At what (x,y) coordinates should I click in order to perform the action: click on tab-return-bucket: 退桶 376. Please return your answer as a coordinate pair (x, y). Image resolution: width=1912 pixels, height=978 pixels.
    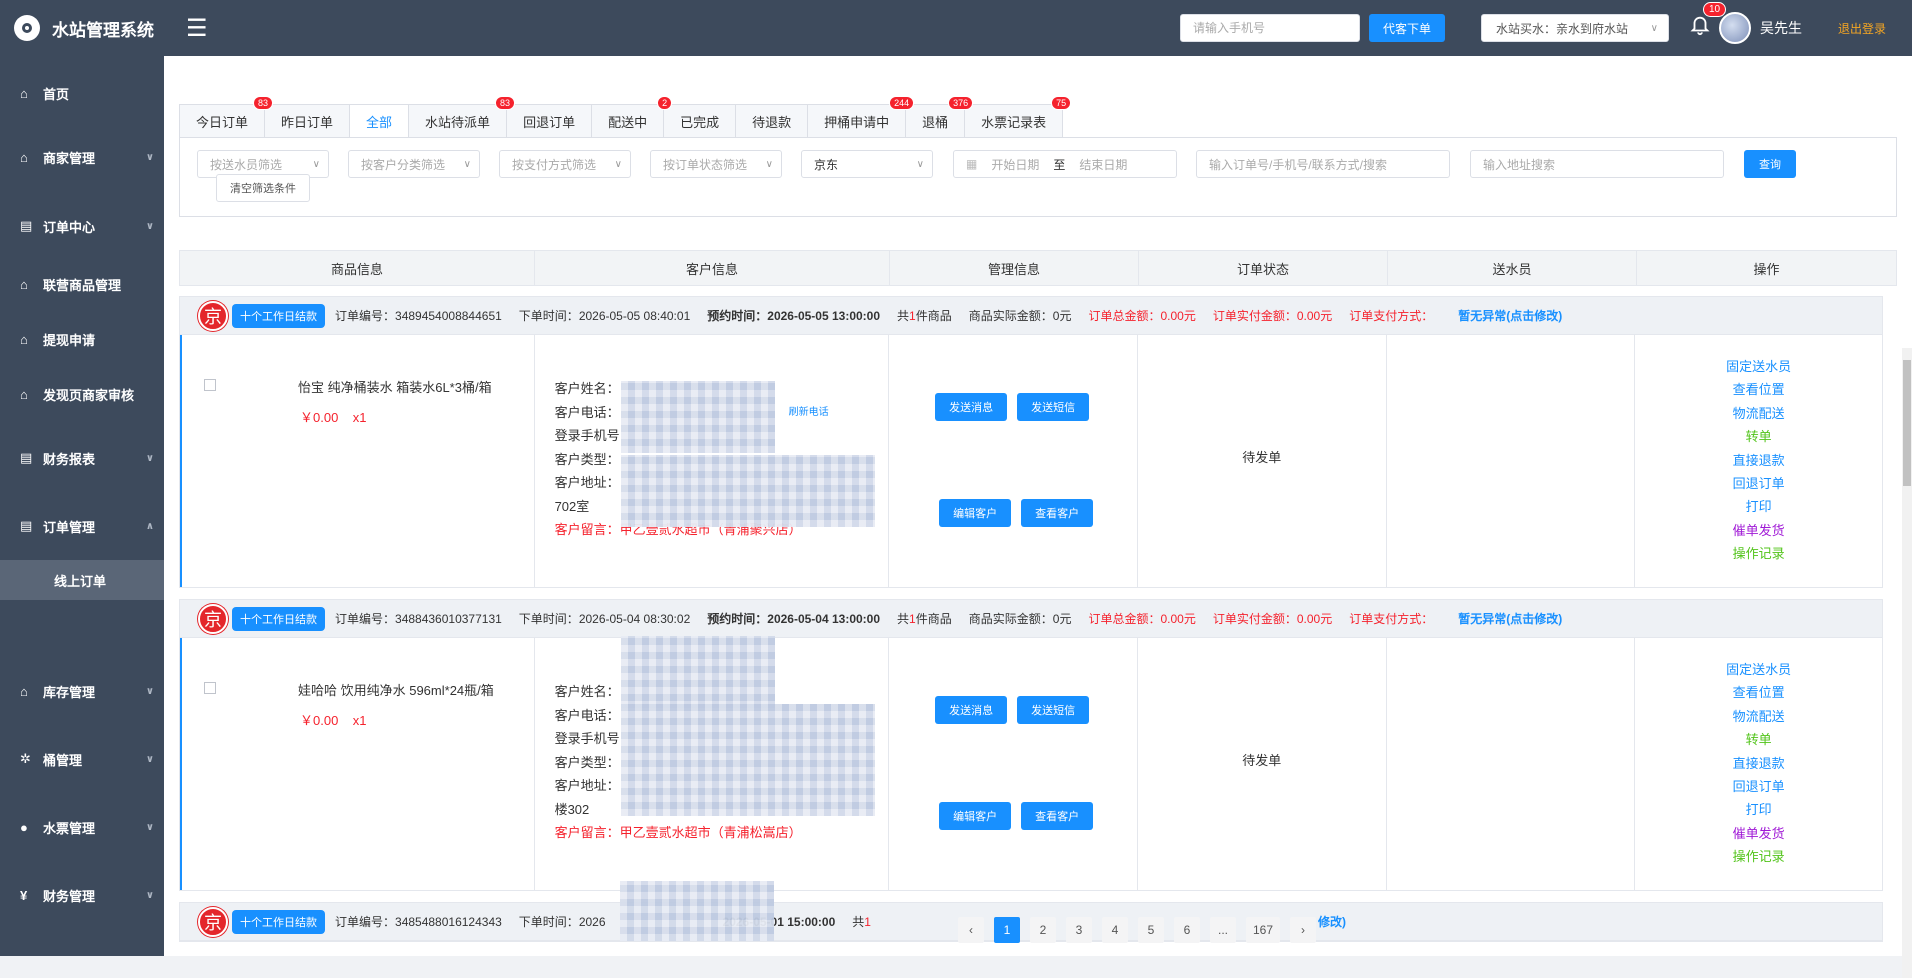
    Looking at the image, I should click on (939, 117).